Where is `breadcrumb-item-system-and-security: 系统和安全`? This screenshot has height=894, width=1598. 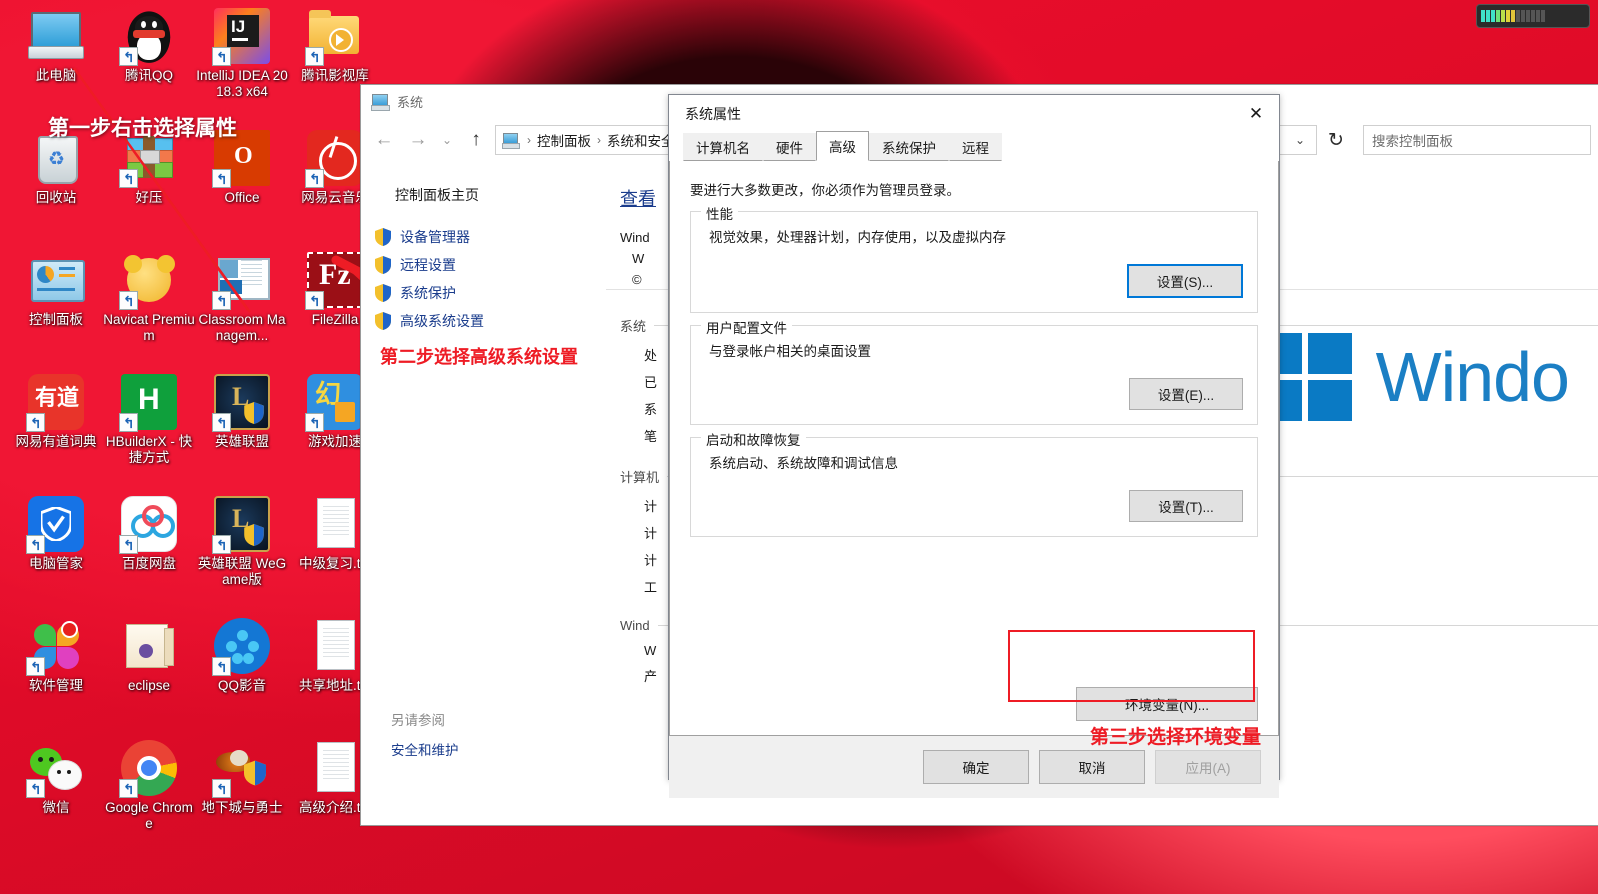
breadcrumb-item-system-and-security: 系统和安全 is located at coordinates (641, 140).